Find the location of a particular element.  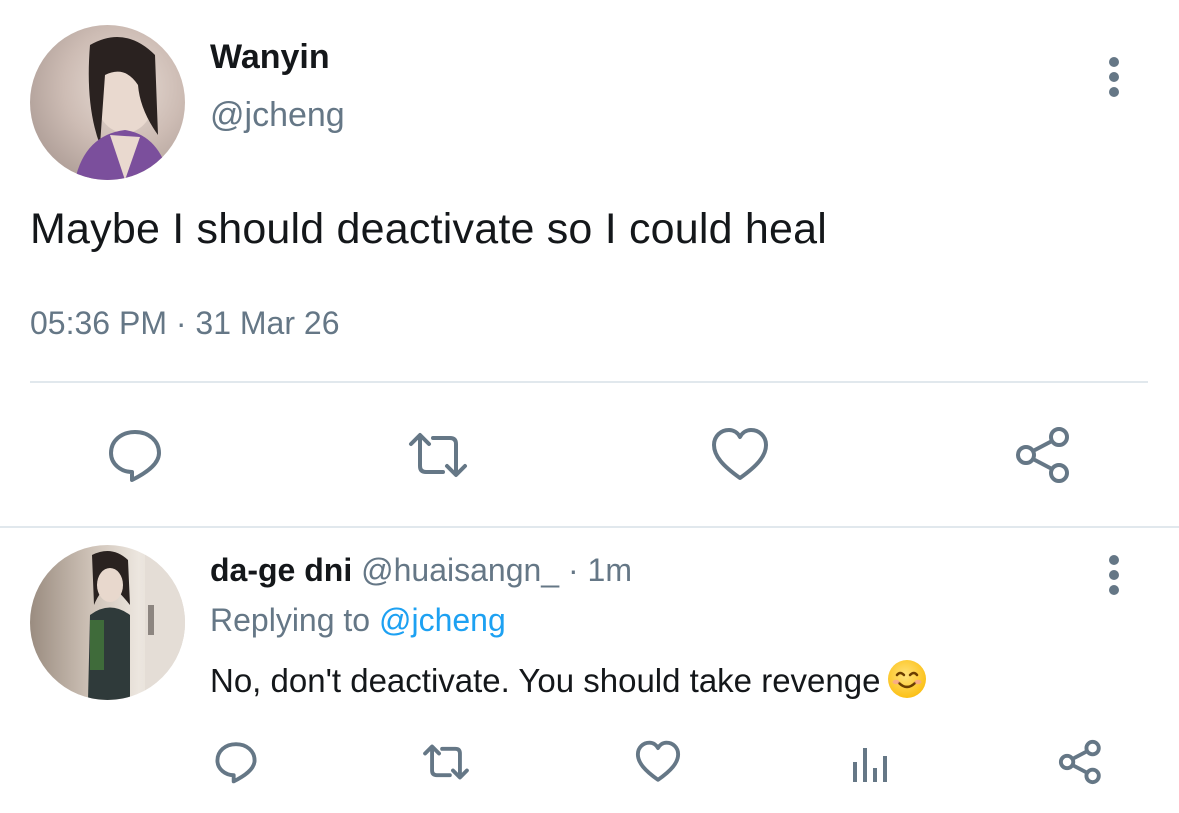

reply-more-options-icon is located at coordinates (1114, 575).